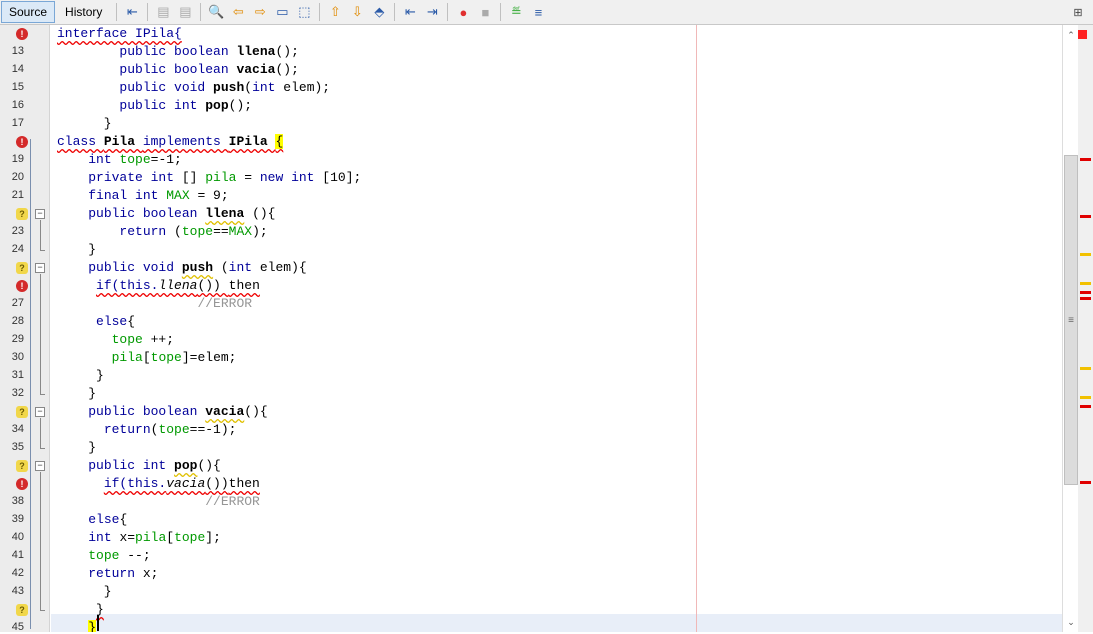  What do you see at coordinates (103, 556) in the screenshot?
I see `code-line: tope --;` at bounding box center [103, 556].